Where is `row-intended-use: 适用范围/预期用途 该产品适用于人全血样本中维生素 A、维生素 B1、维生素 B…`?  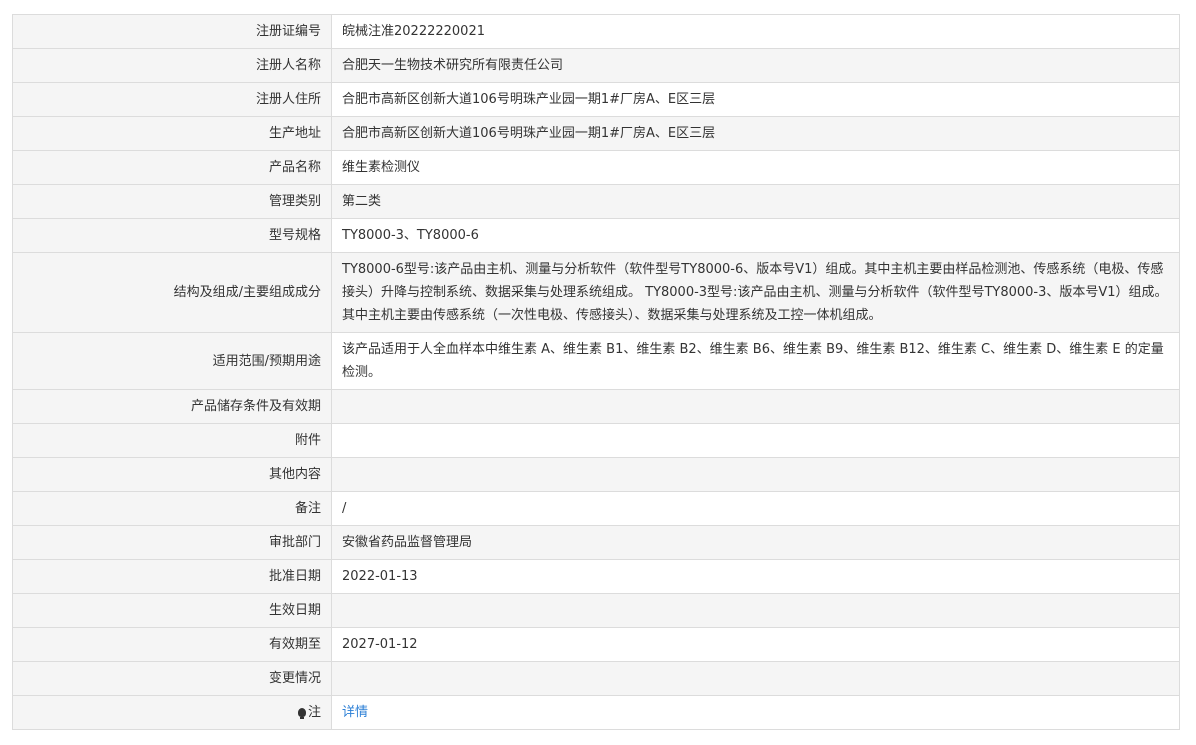
row-intended-use: 适用范围/预期用途 该产品适用于人全血样本中维生素 A、维生素 B1、维生素 B… is located at coordinates (596, 361).